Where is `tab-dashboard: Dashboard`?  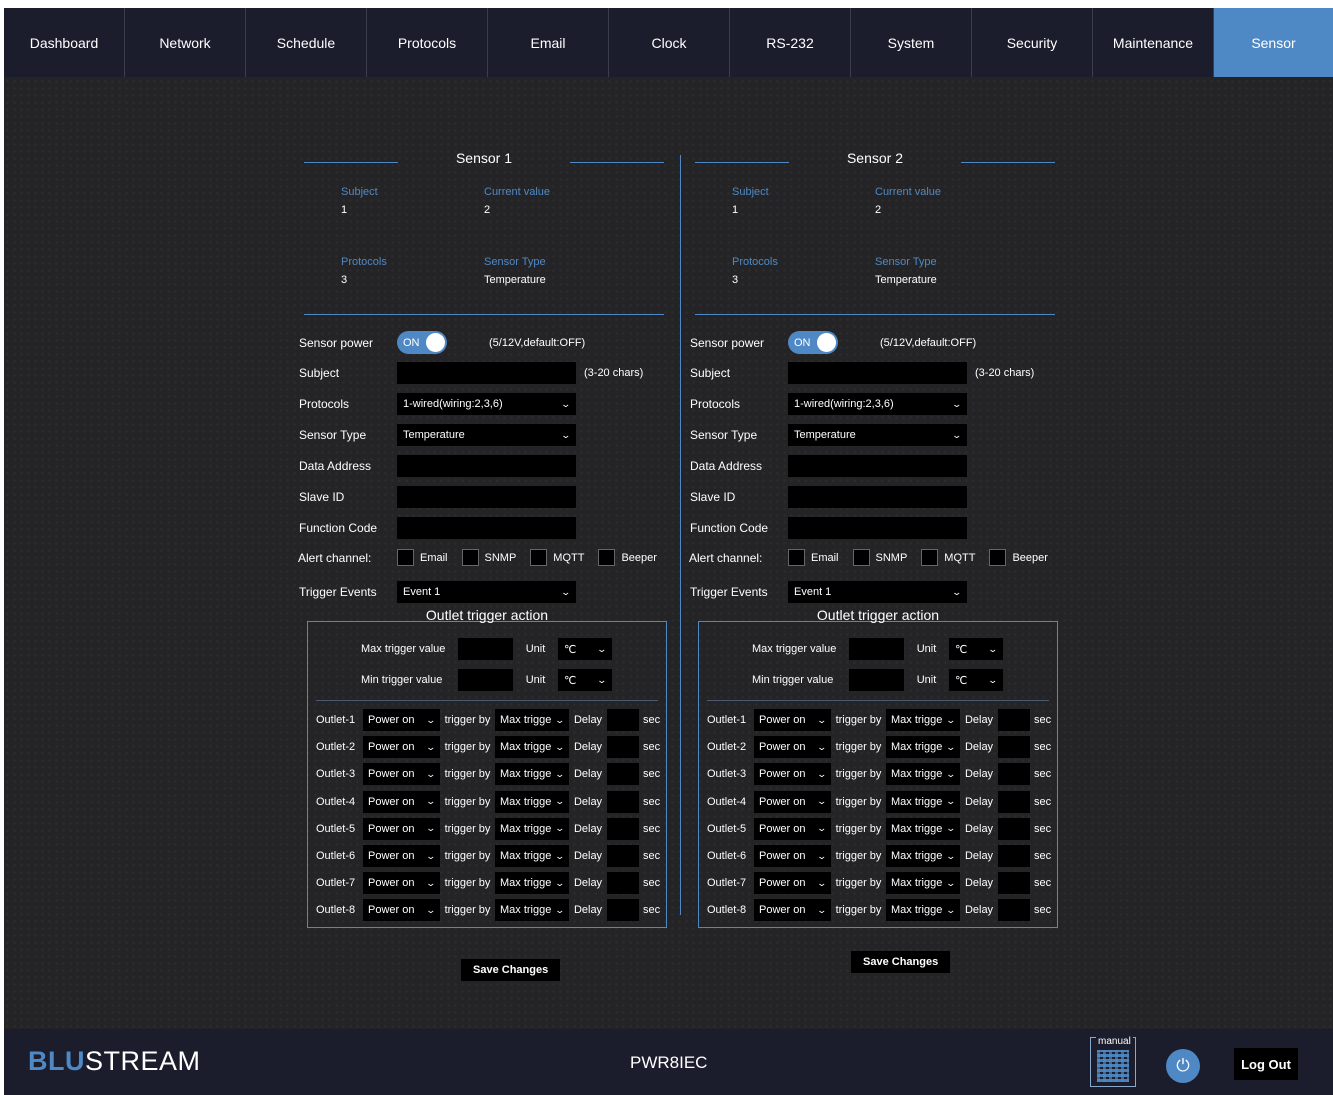 tab-dashboard: Dashboard is located at coordinates (64, 42).